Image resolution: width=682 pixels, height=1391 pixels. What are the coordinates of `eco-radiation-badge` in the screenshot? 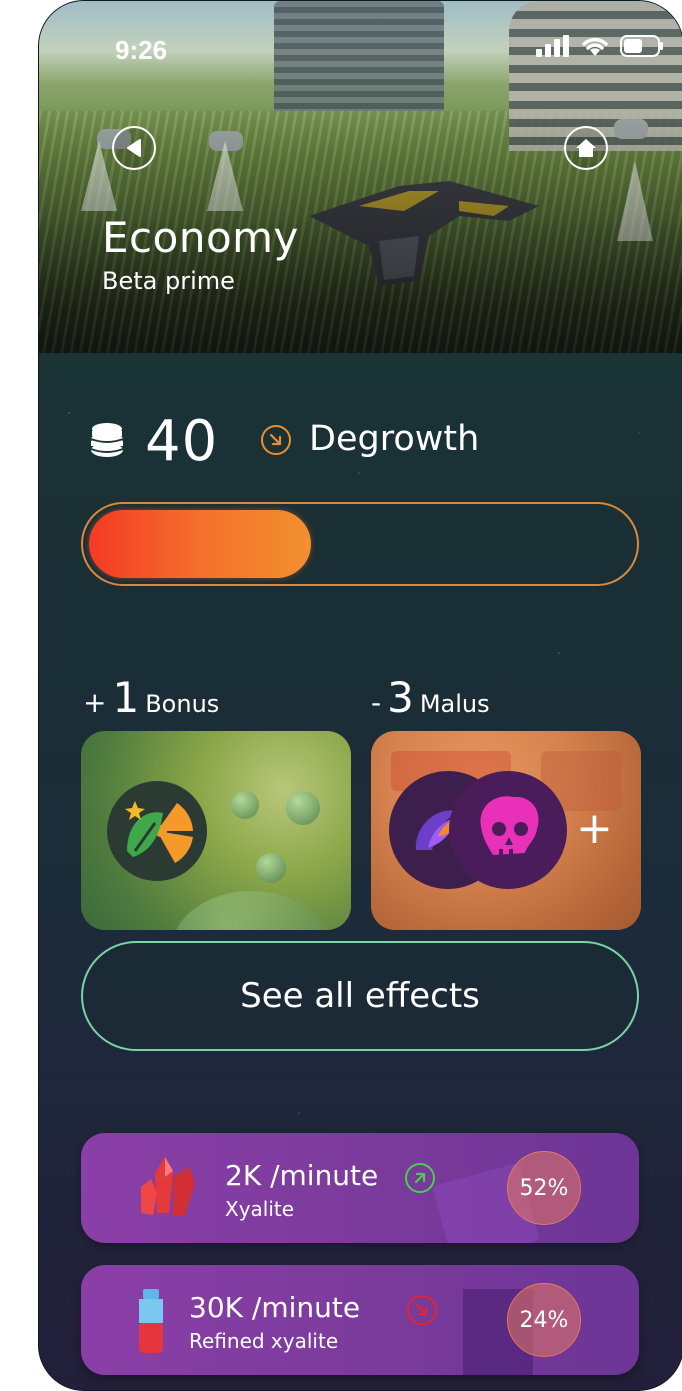 It's located at (157, 831).